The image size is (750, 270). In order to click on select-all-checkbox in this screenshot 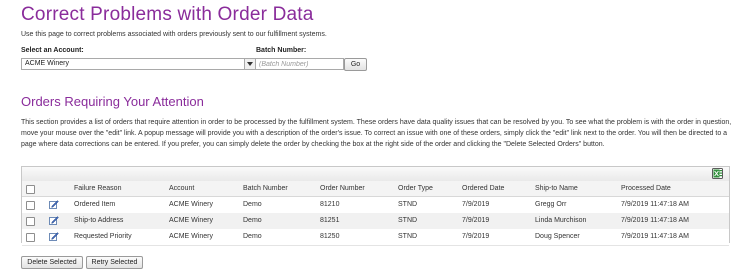, I will do `click(30, 189)`.